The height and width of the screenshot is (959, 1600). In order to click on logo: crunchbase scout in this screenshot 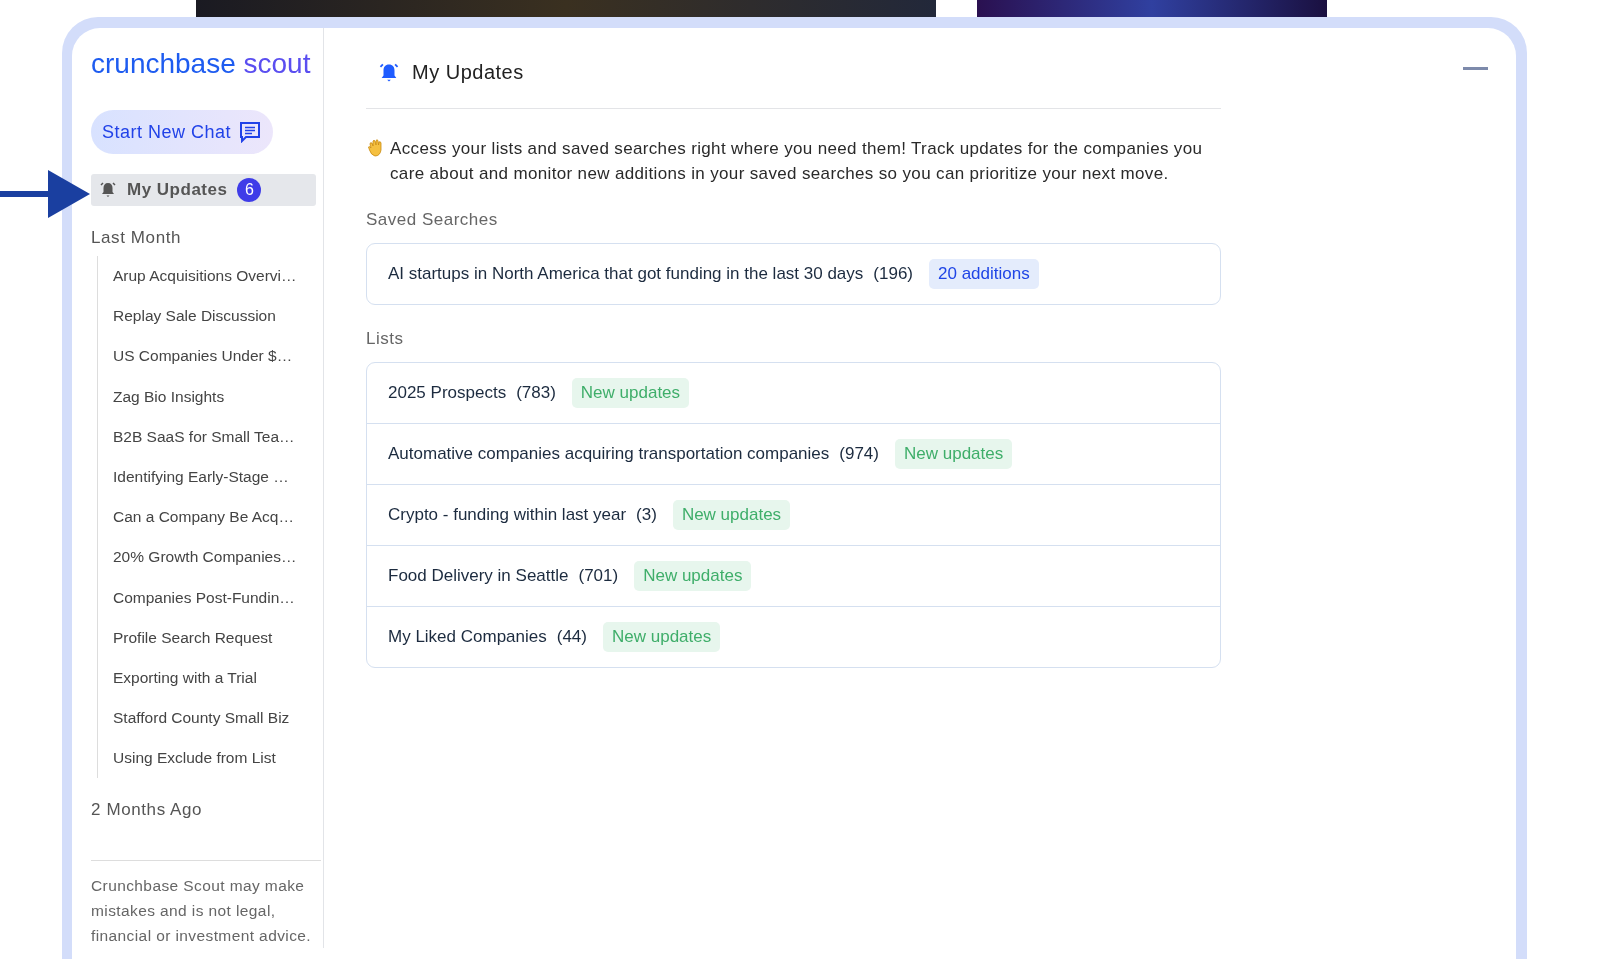, I will do `click(201, 64)`.